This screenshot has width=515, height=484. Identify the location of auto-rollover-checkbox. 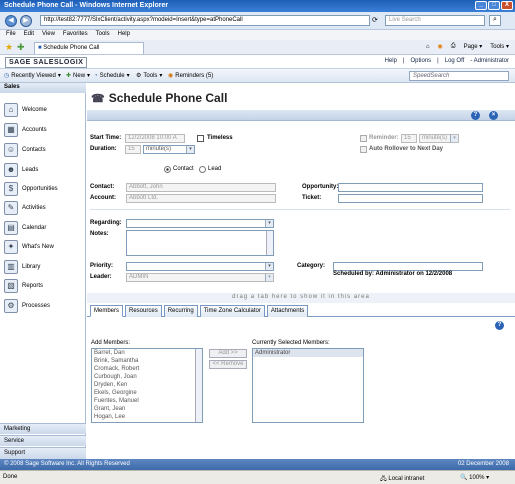
(363, 149).